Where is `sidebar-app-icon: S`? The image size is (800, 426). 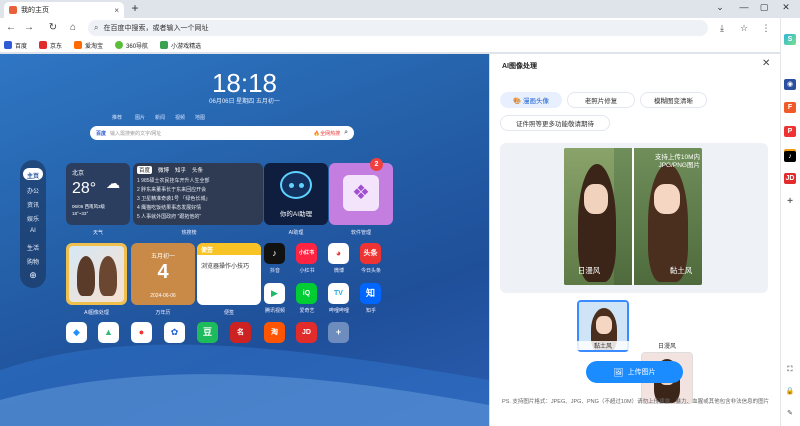
sidebar-app-icon: S is located at coordinates (790, 39).